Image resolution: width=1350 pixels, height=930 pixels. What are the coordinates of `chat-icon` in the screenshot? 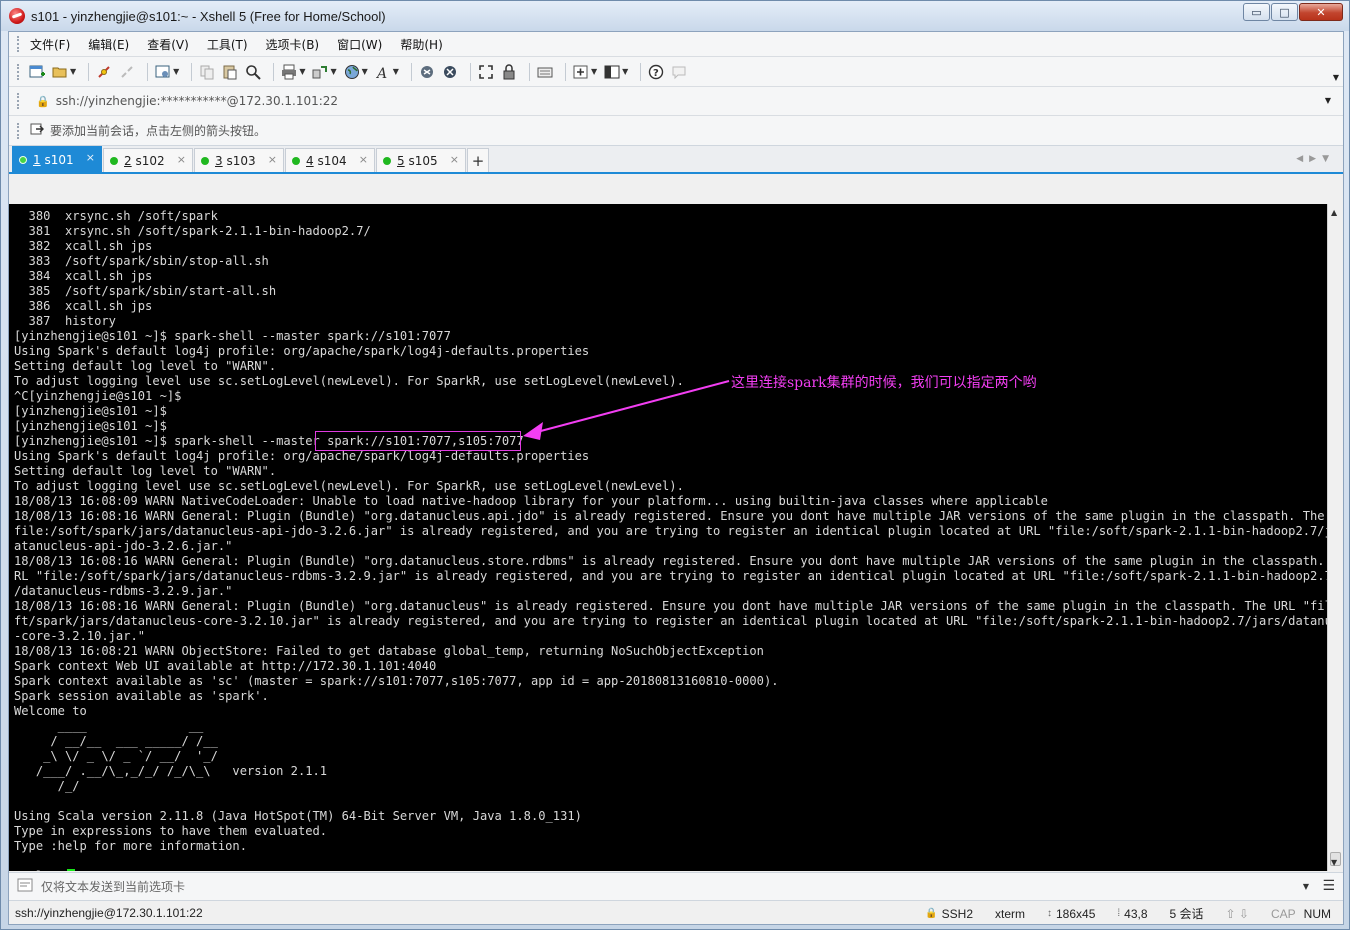 It's located at (679, 72).